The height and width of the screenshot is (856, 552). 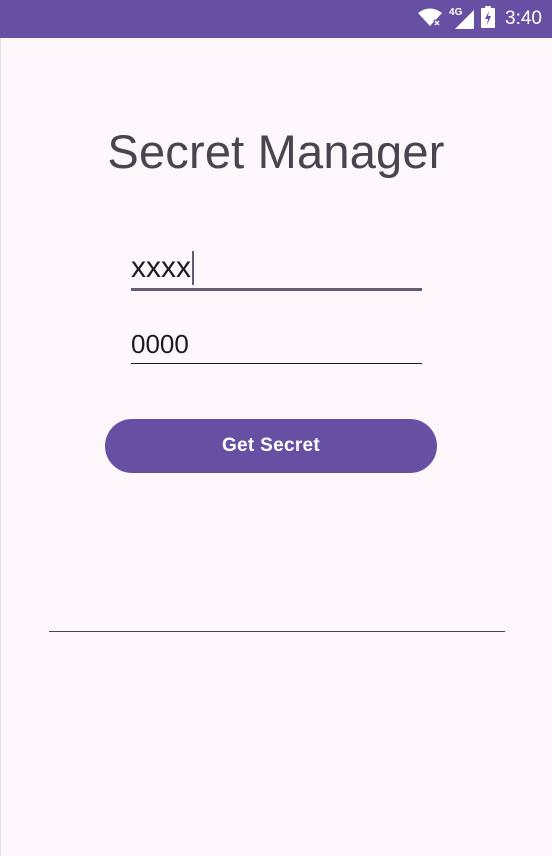 I want to click on text-cursor, so click(x=193, y=268).